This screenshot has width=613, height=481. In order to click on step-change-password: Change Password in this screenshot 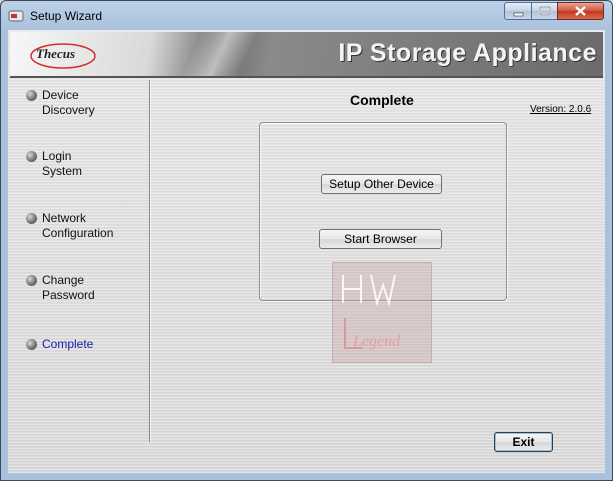, I will do `click(60, 288)`.